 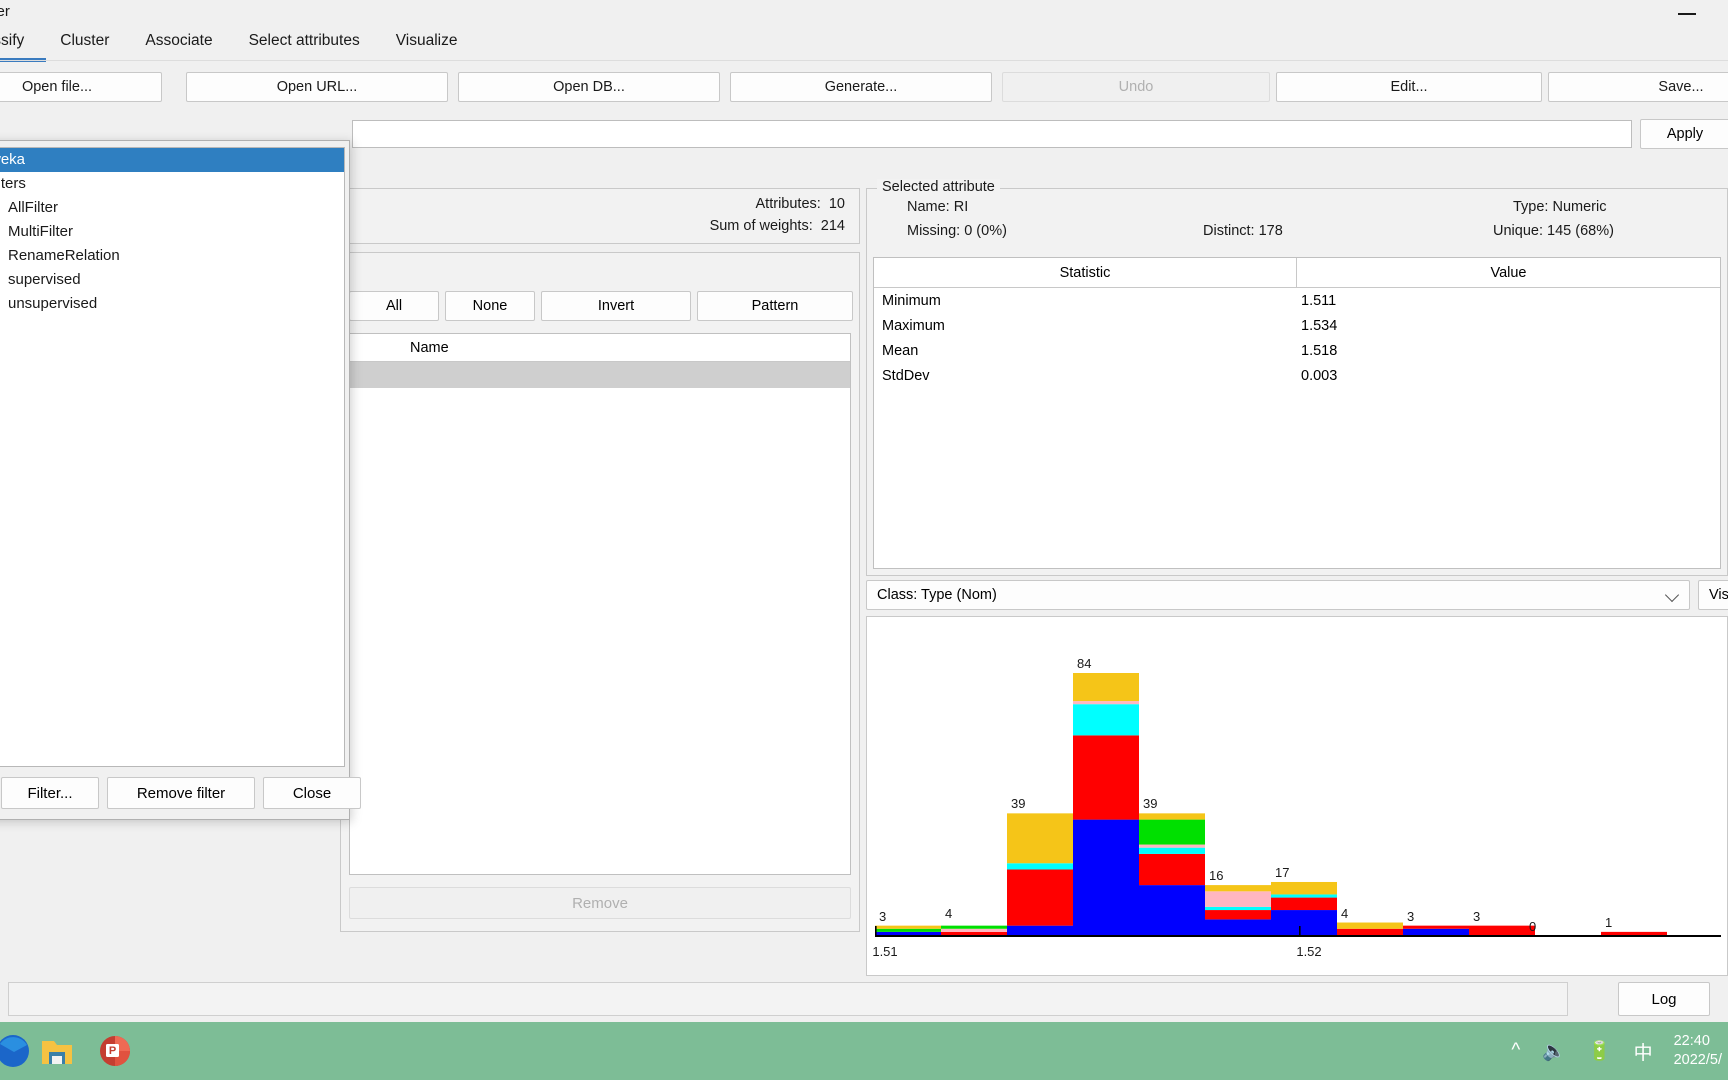 What do you see at coordinates (172, 184) in the screenshot?
I see `filter-tree-item-filters: filters` at bounding box center [172, 184].